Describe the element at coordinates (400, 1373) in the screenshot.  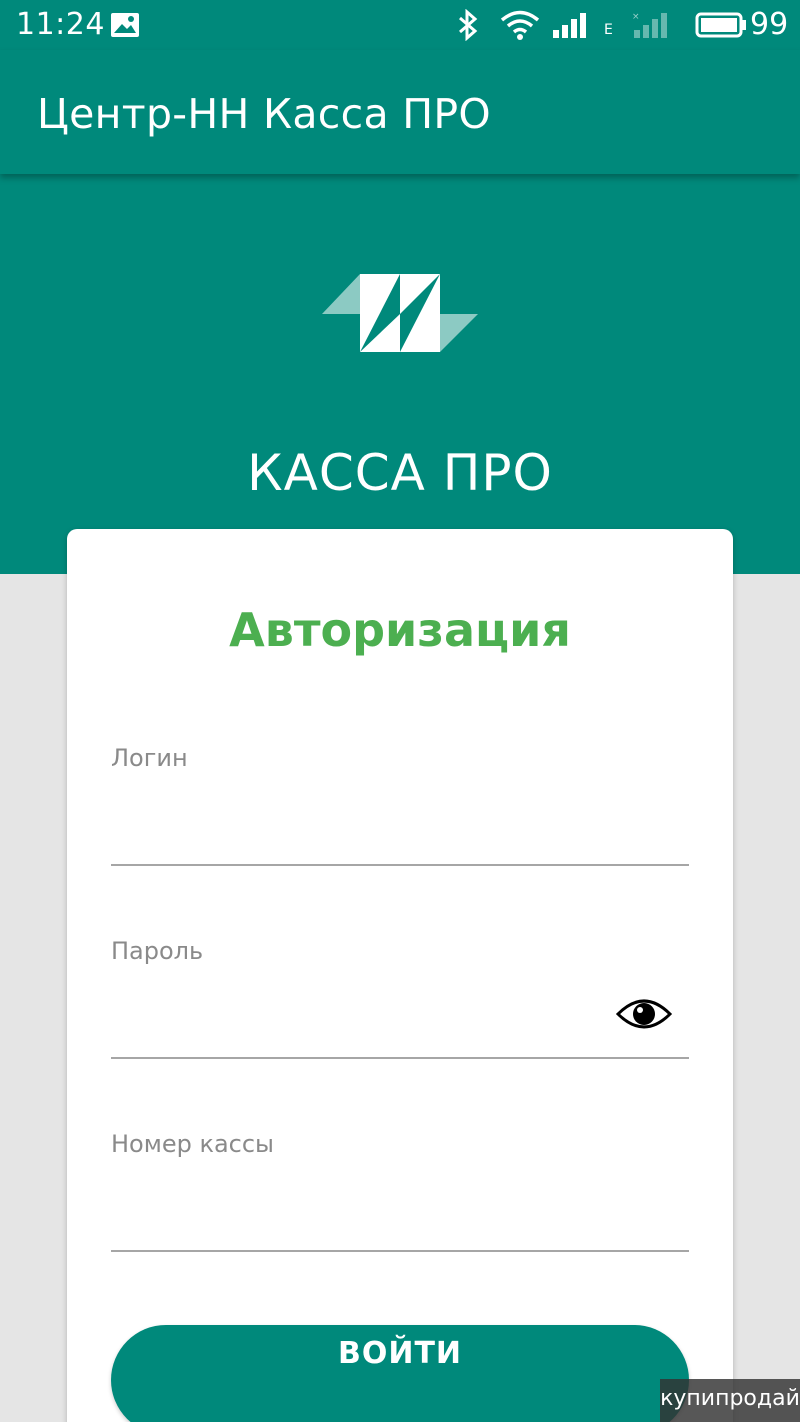
I see `login-button: ВОЙТИ` at that location.